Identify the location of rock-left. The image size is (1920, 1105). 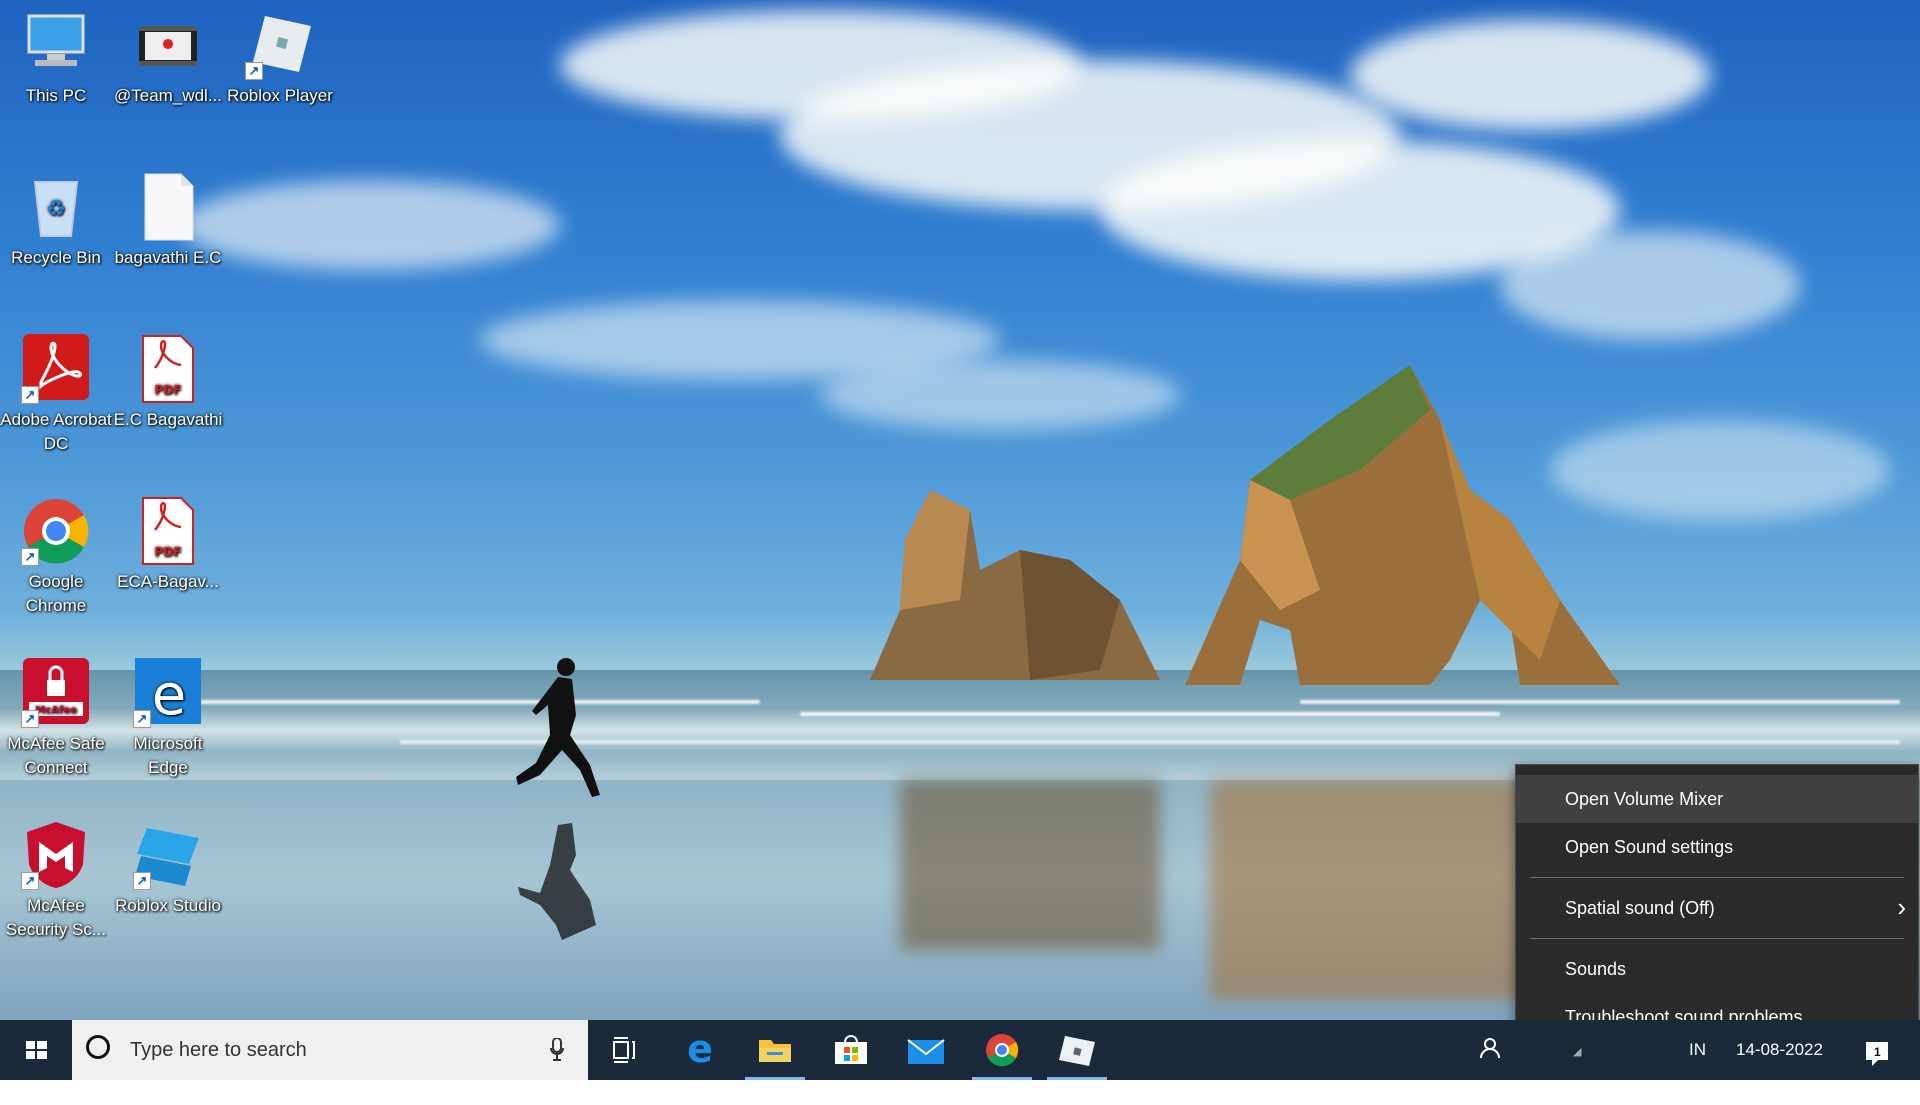
(1015, 585).